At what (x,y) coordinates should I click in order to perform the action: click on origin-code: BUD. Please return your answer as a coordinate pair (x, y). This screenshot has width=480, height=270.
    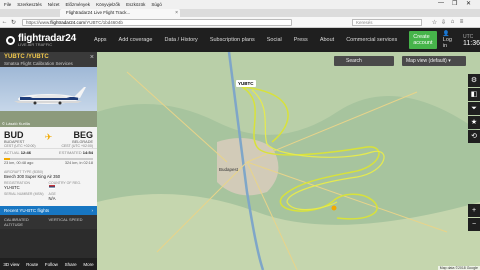
    Looking at the image, I should click on (14, 135).